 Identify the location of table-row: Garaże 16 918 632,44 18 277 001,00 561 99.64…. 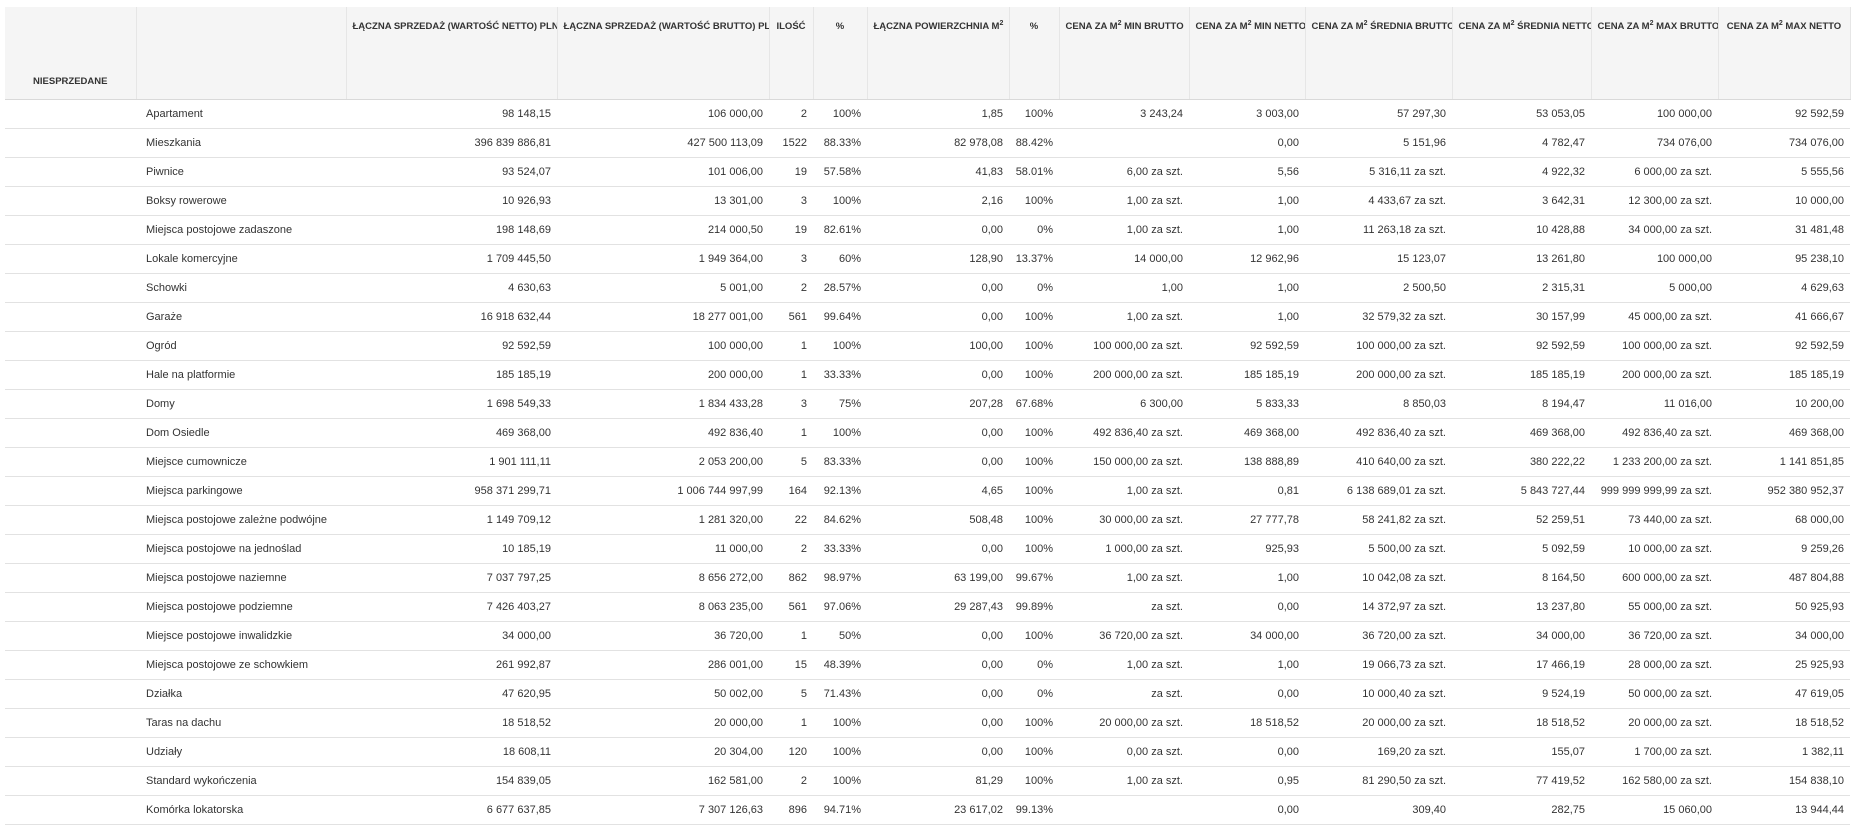
(927, 317).